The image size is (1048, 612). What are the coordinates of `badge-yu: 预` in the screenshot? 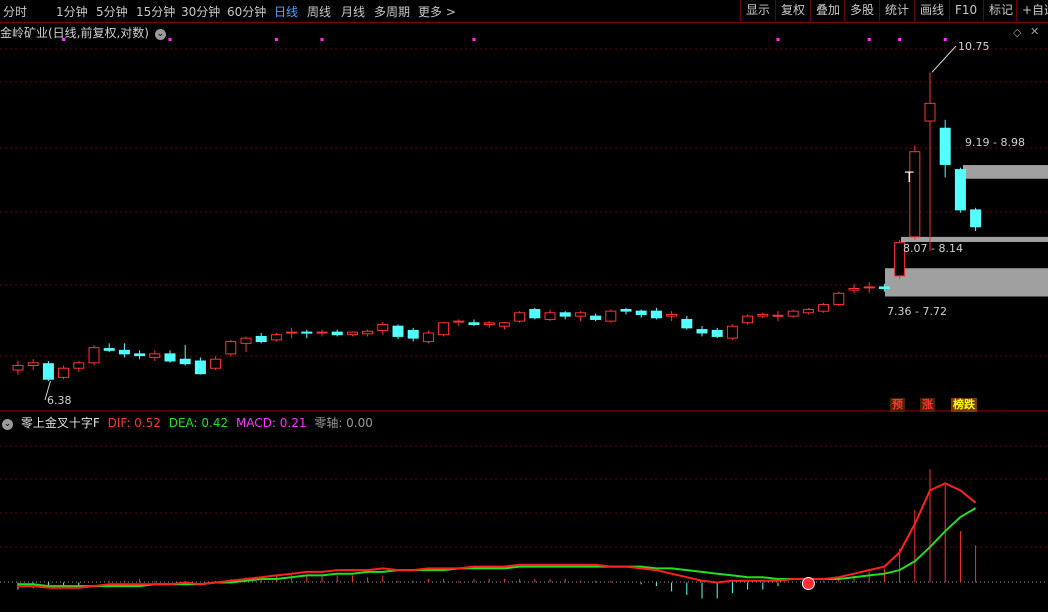 It's located at (897, 405).